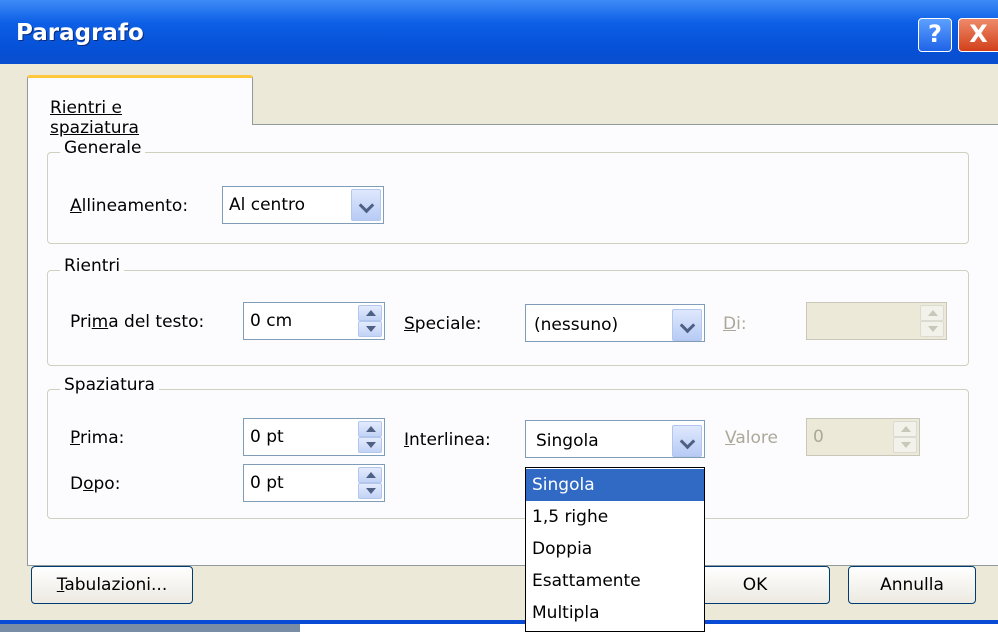 Image resolution: width=998 pixels, height=632 pixels. Describe the element at coordinates (109, 385) in the screenshot. I see `group-title-spaziatura: Spaziatura` at that location.